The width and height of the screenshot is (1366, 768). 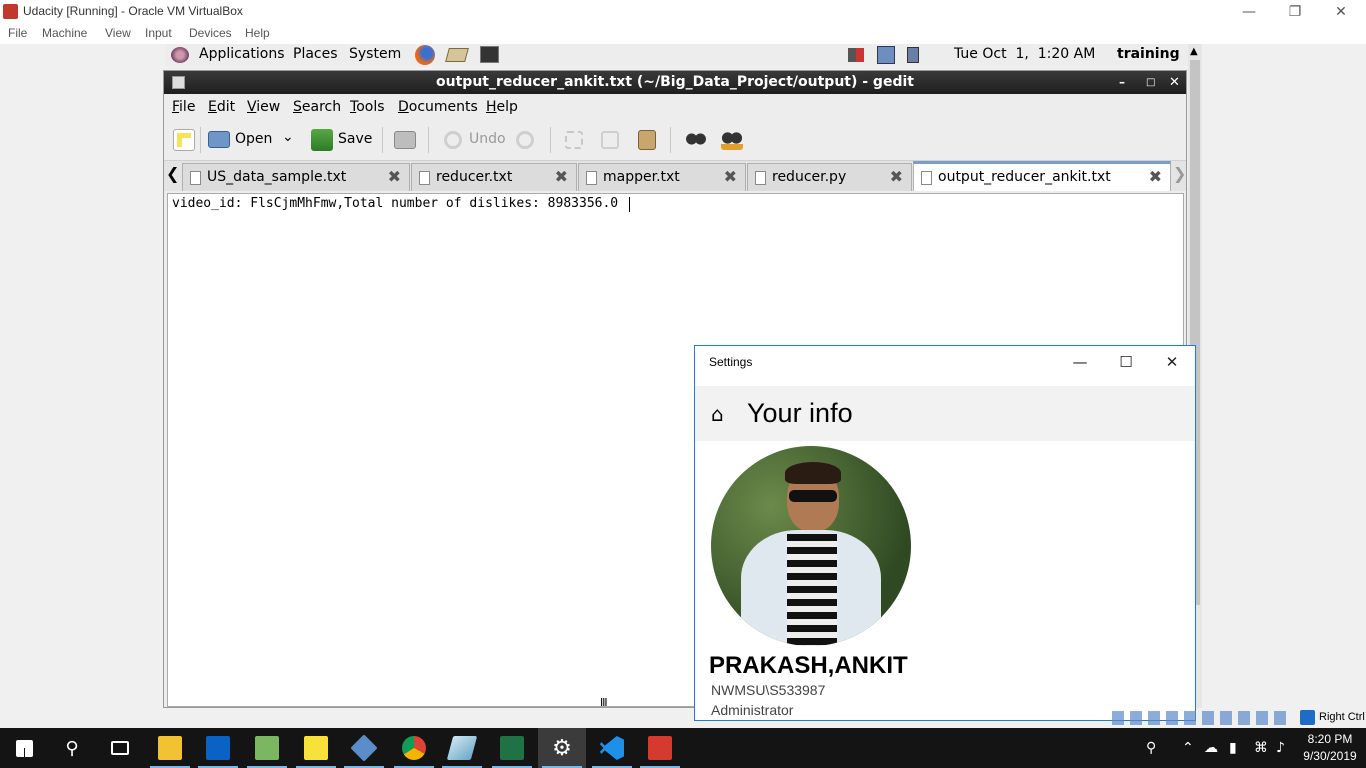 I want to click on taskbar-sticky-notes, so click(x=316, y=748).